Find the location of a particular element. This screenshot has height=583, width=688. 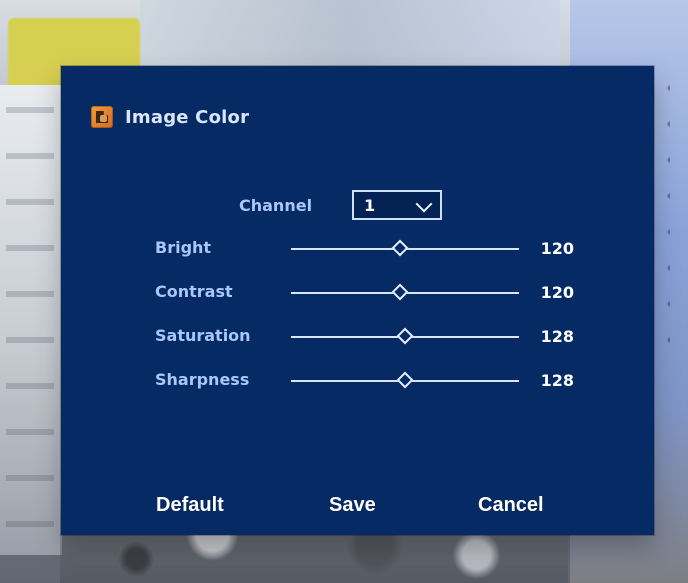

channel-select: 1 is located at coordinates (397, 205).